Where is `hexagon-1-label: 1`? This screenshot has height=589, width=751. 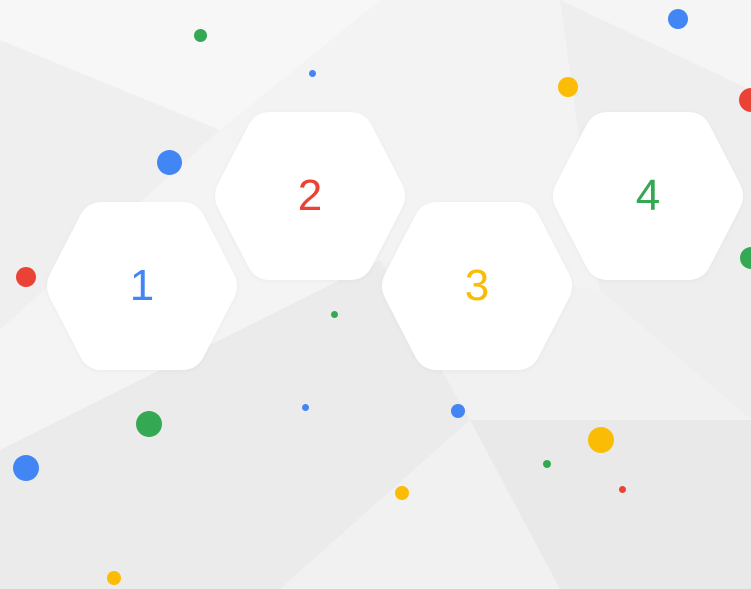 hexagon-1-label: 1 is located at coordinates (142, 285).